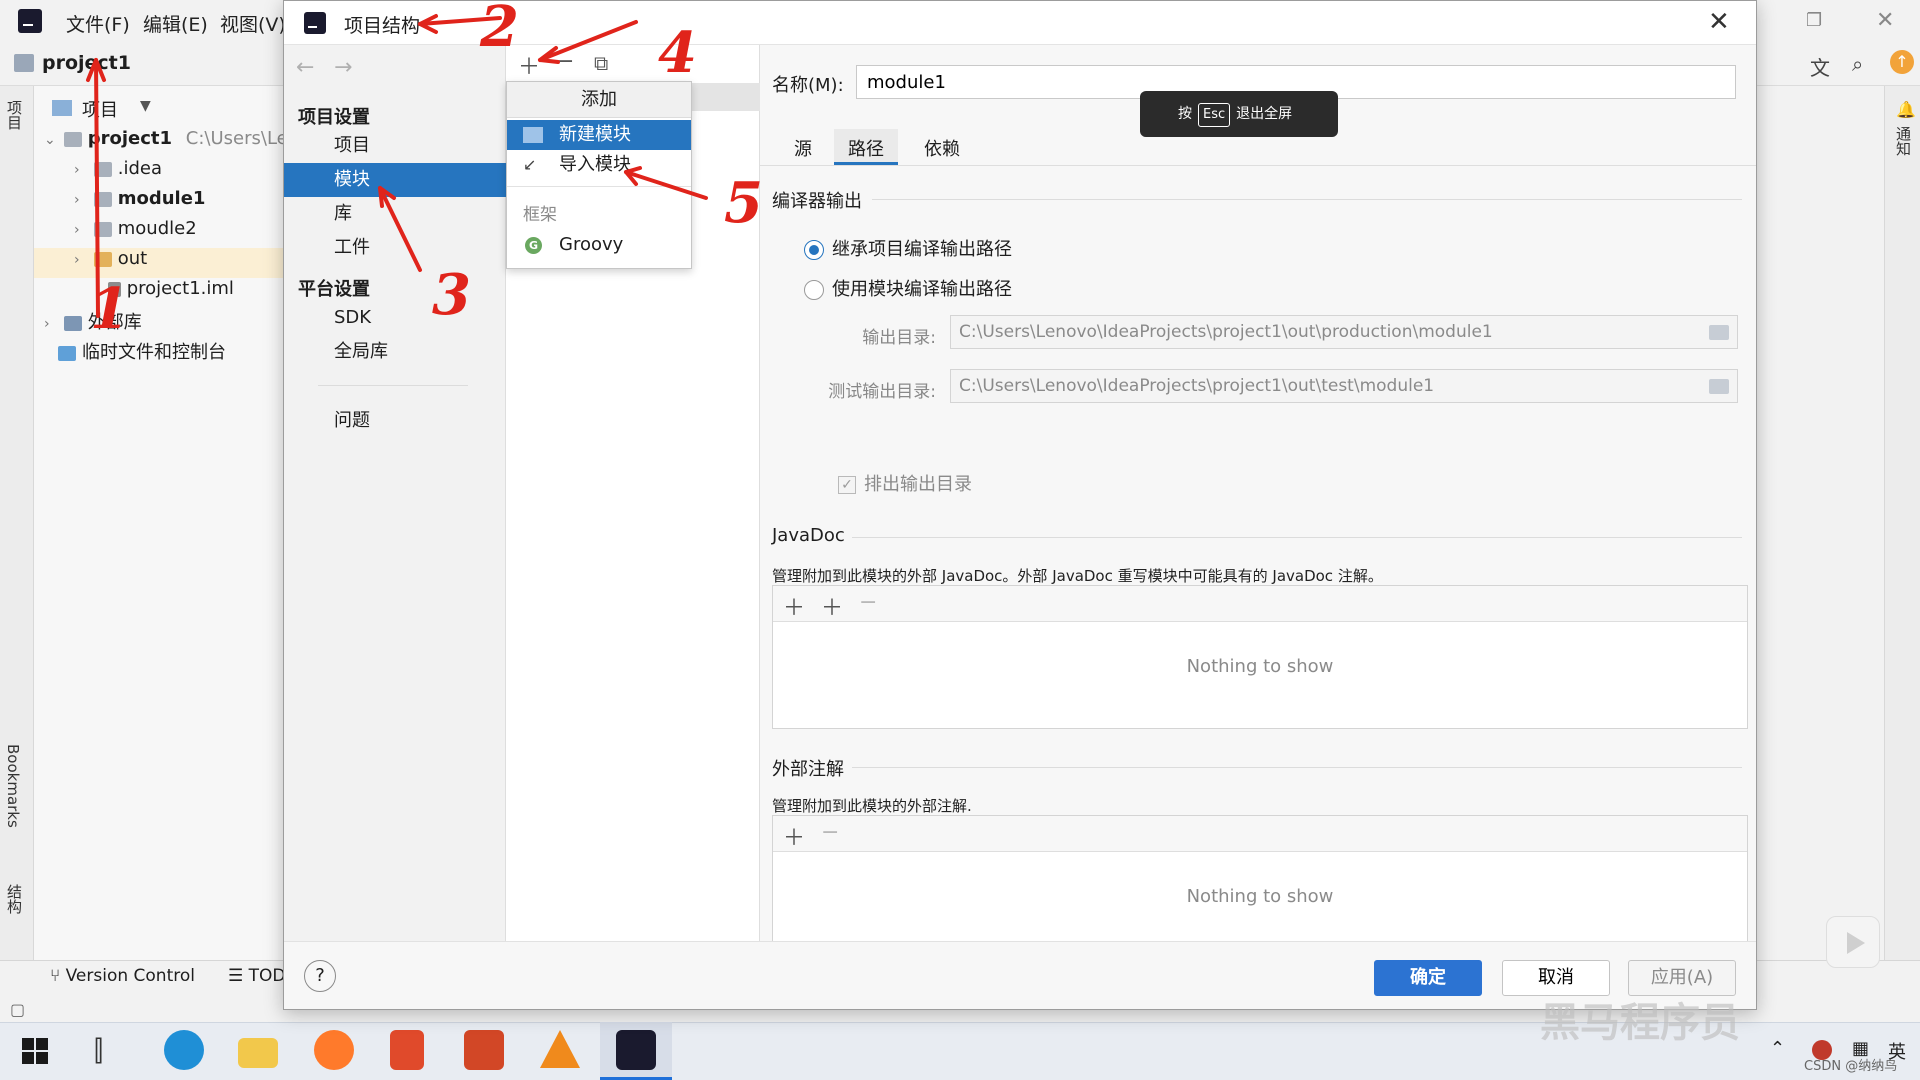 This screenshot has height=1080, width=1920. What do you see at coordinates (1853, 942) in the screenshot?
I see `play-icon` at bounding box center [1853, 942].